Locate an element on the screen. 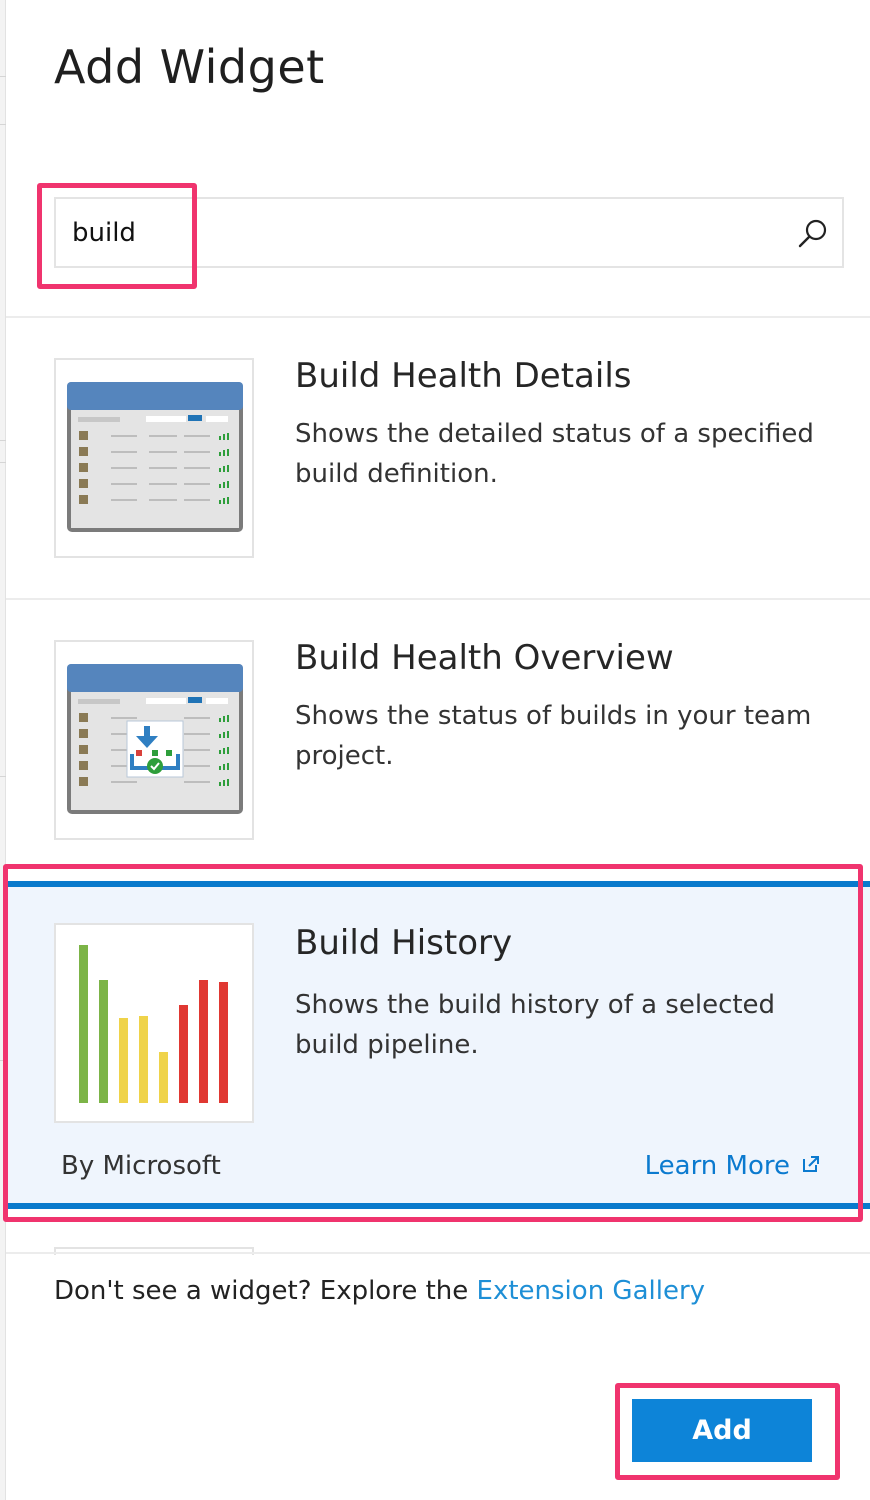 The width and height of the screenshot is (870, 1500). learn-more-link: Learn More is located at coordinates (732, 1166).